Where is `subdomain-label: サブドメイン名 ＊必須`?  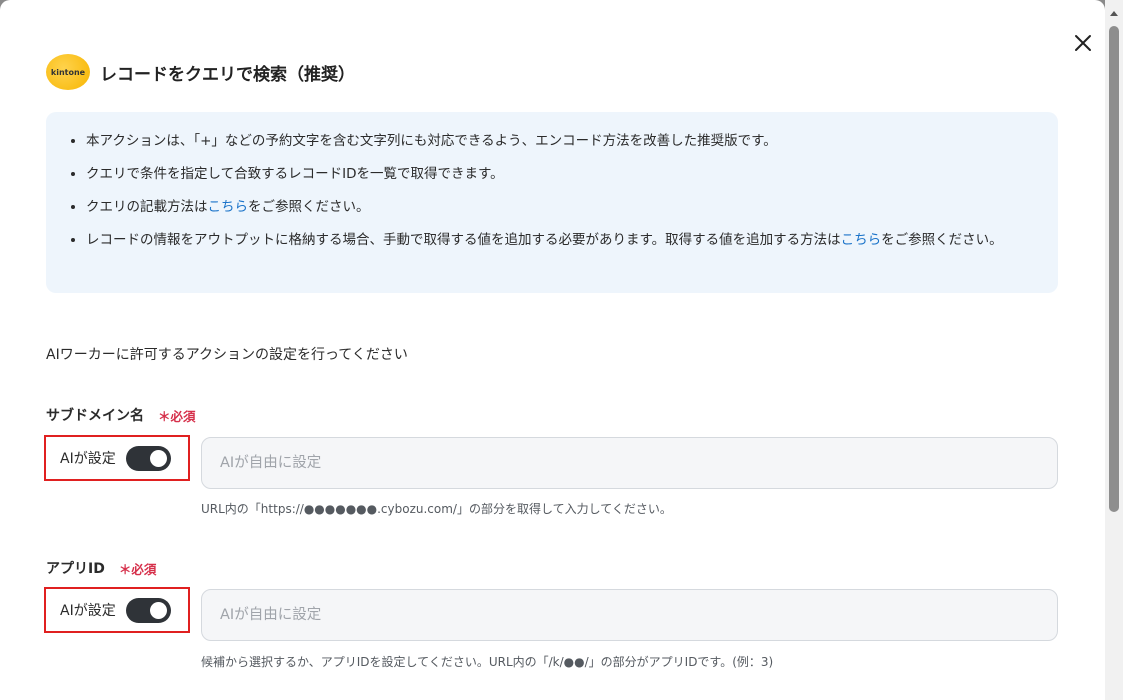 subdomain-label: サブドメイン名 ＊必須 is located at coordinates (121, 415).